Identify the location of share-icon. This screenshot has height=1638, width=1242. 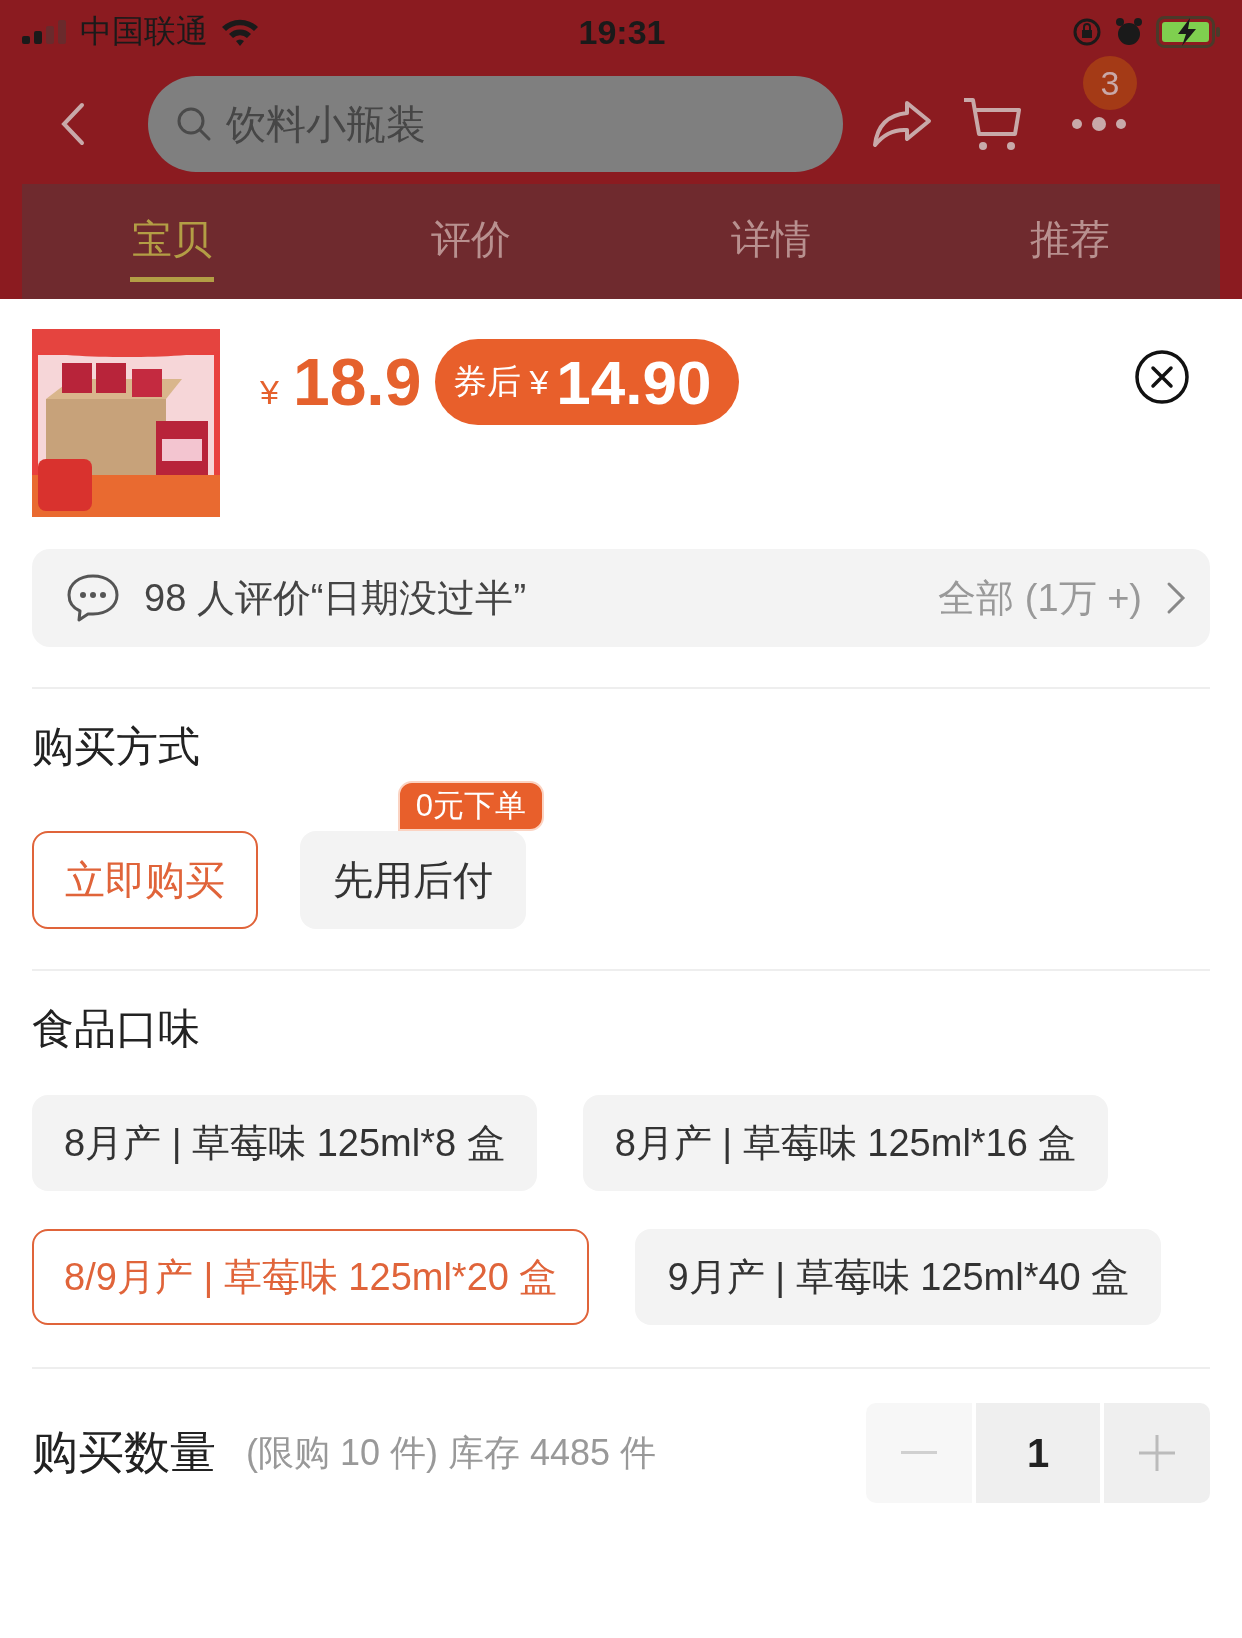
(902, 124).